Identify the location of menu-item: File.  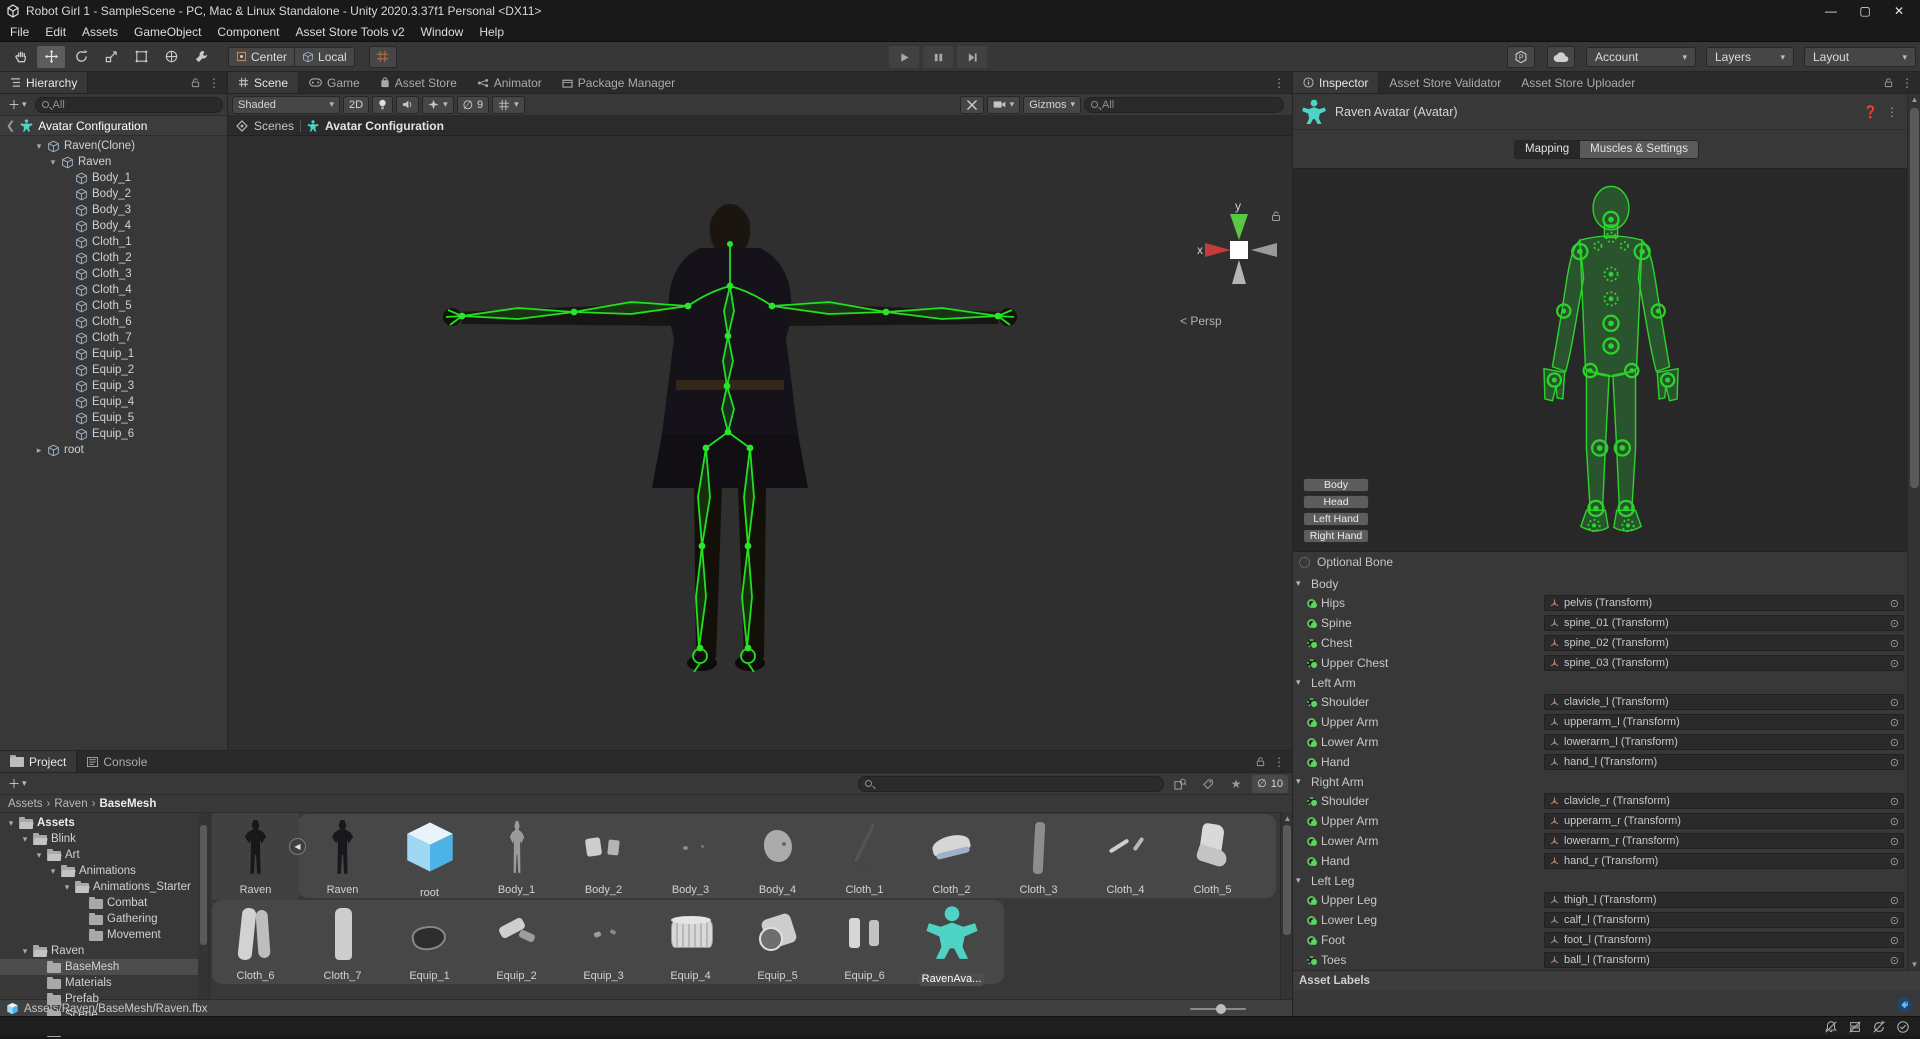
(19, 32).